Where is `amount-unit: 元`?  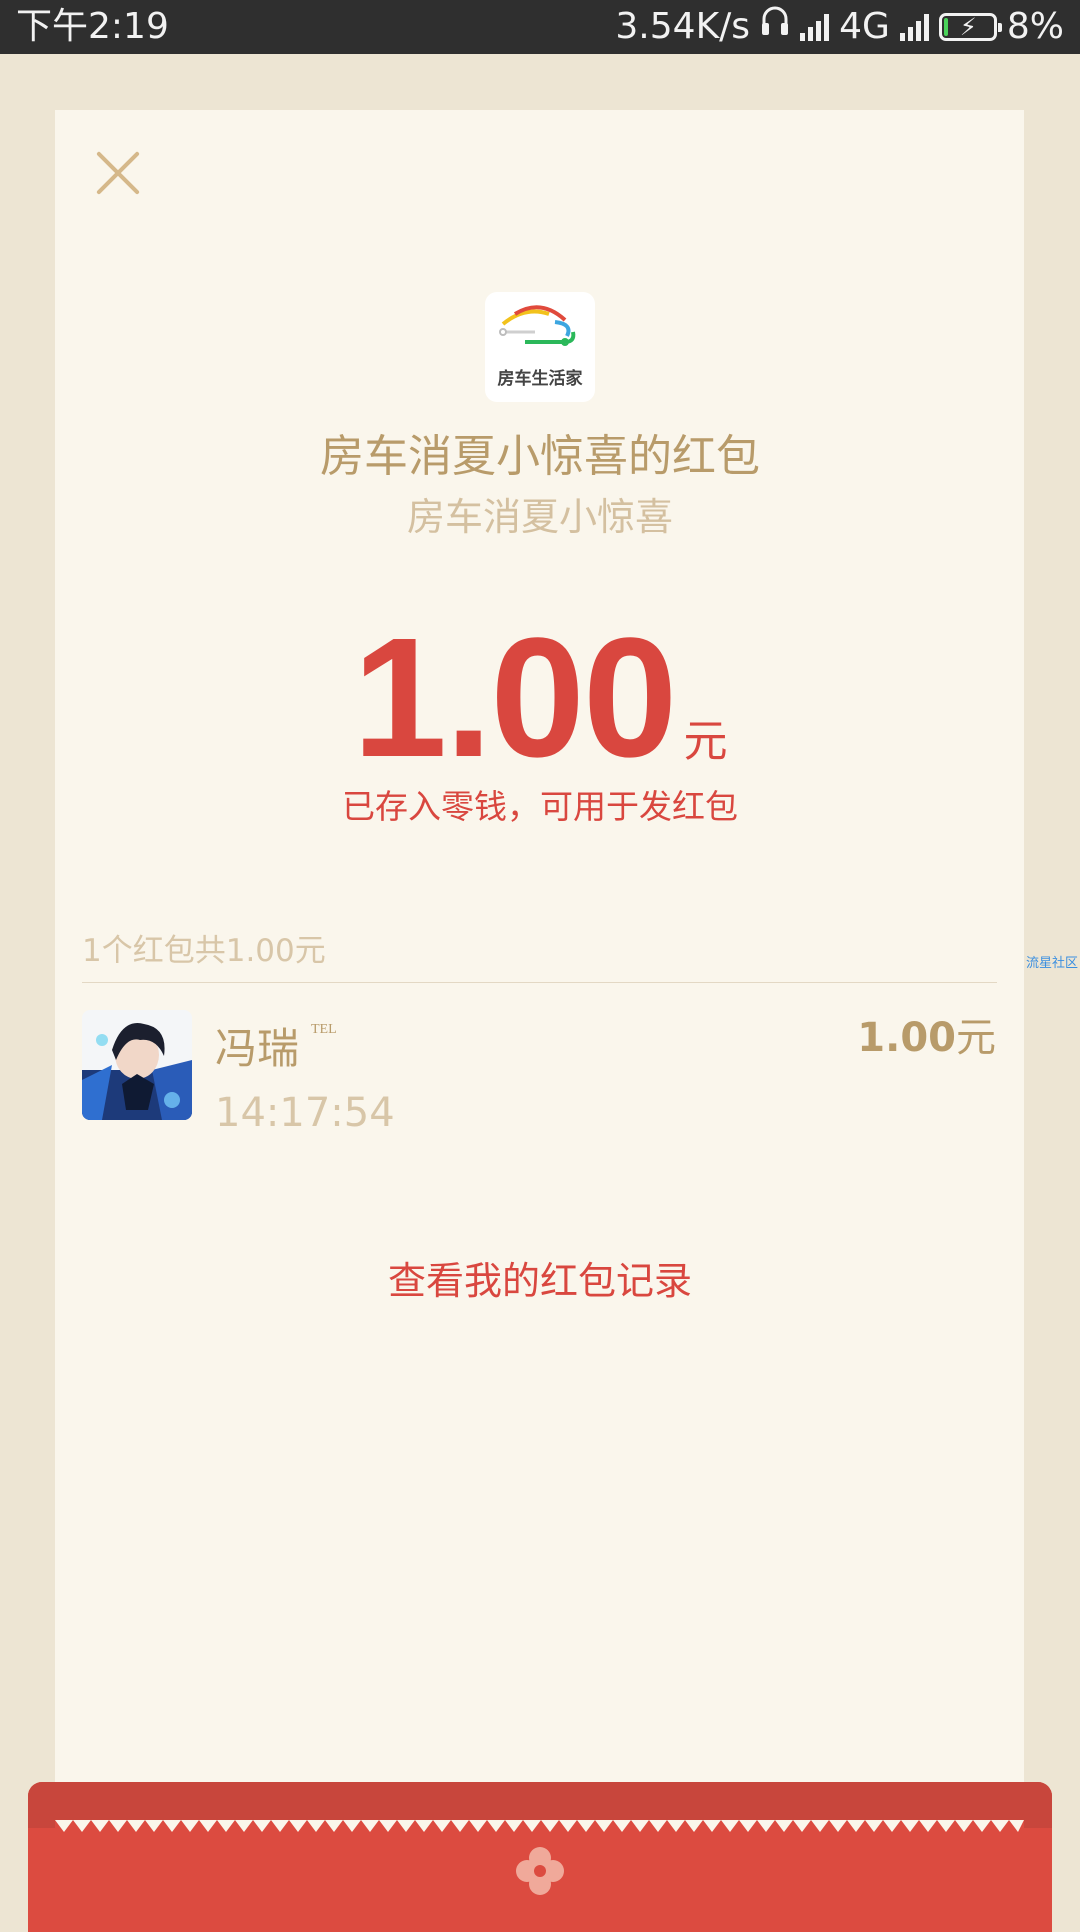
amount-unit: 元 is located at coordinates (705, 741).